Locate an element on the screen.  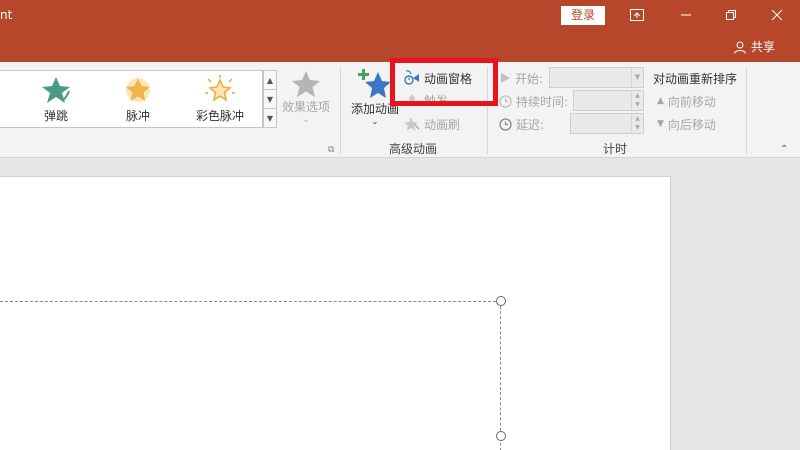
group-label-advanced-animation: 高级动画 is located at coordinates (413, 149).